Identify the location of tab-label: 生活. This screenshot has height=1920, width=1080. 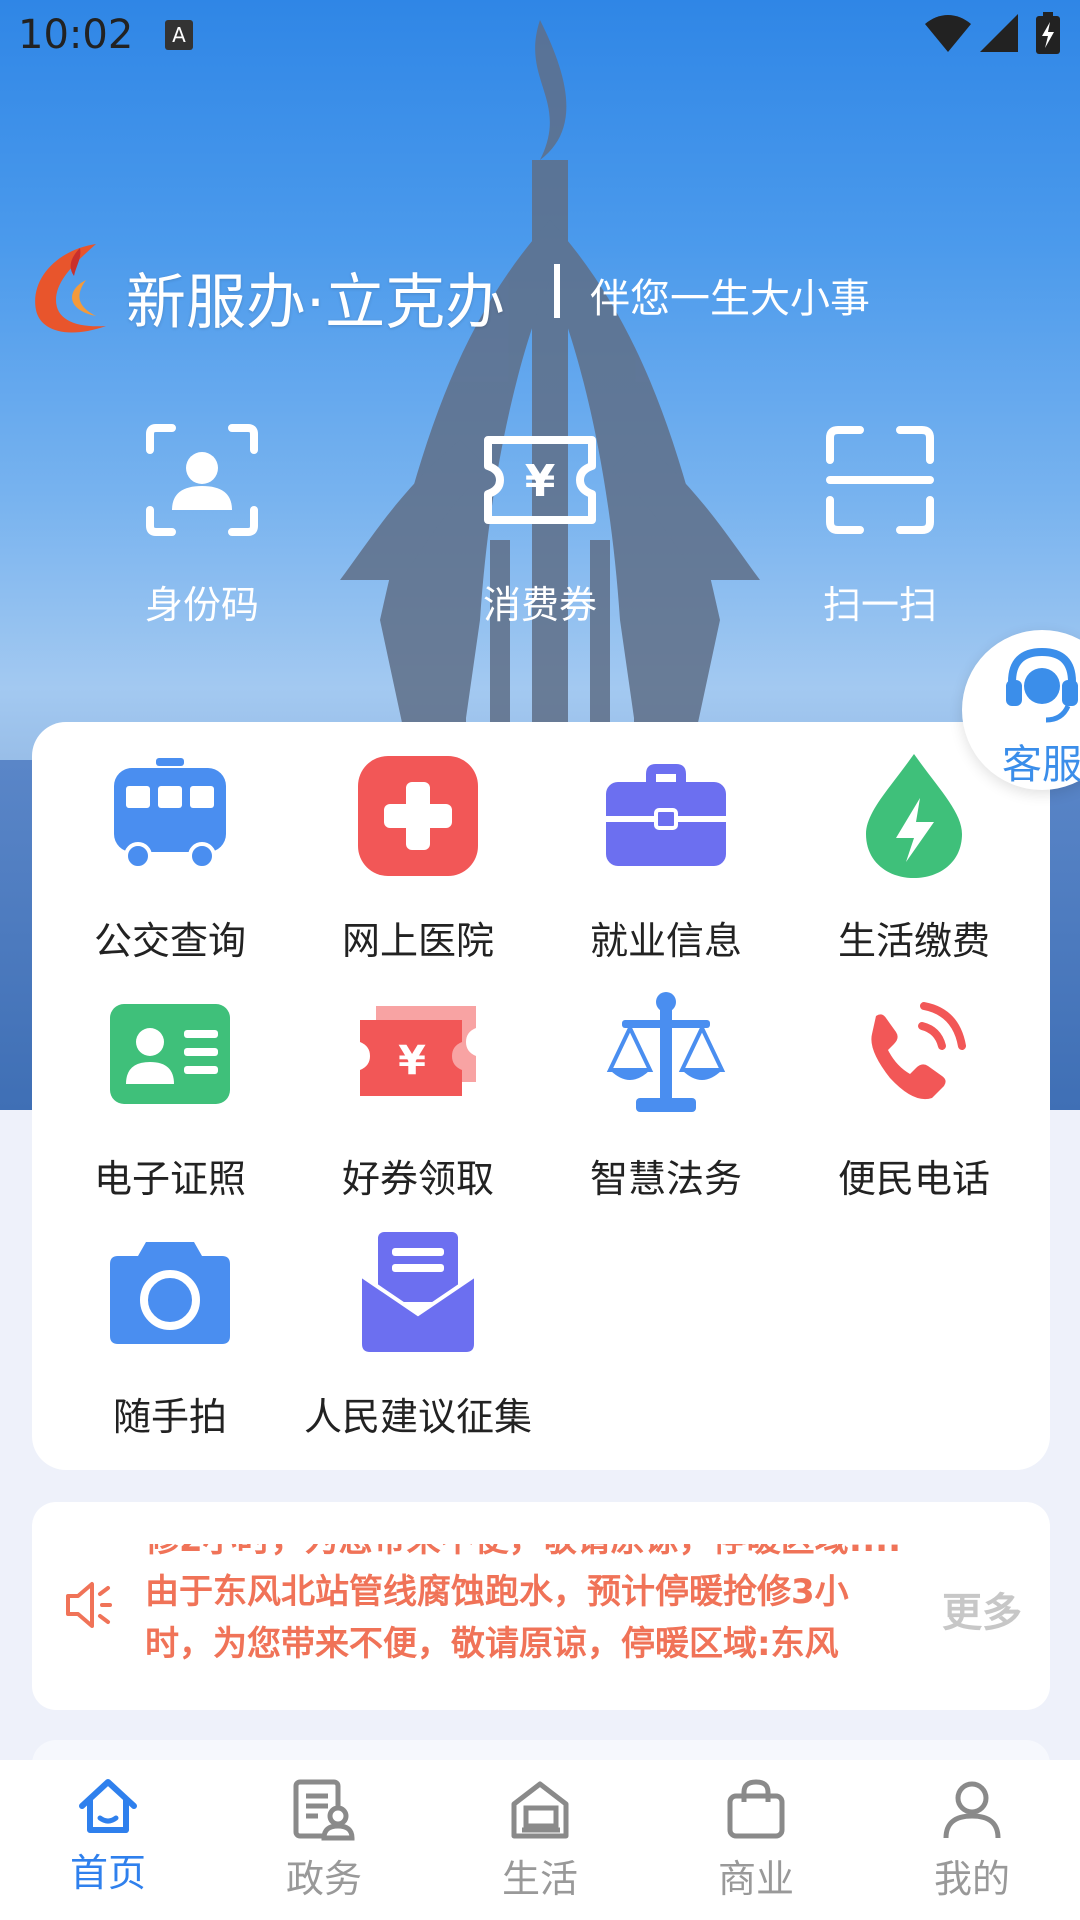
(539, 1879).